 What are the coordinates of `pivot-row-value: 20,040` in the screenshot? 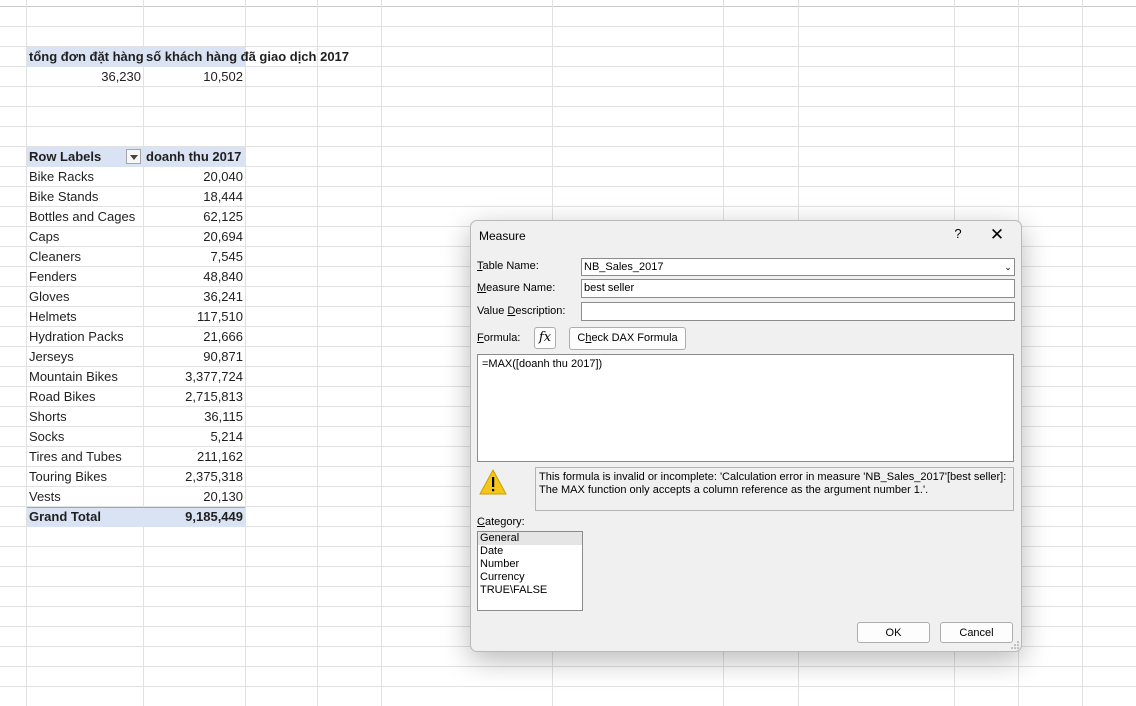 It's located at (193, 176).